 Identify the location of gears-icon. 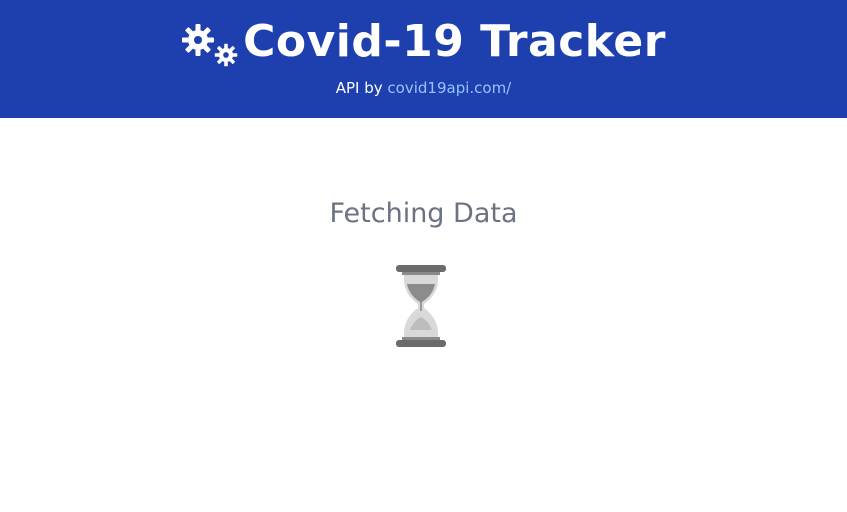
(211, 42).